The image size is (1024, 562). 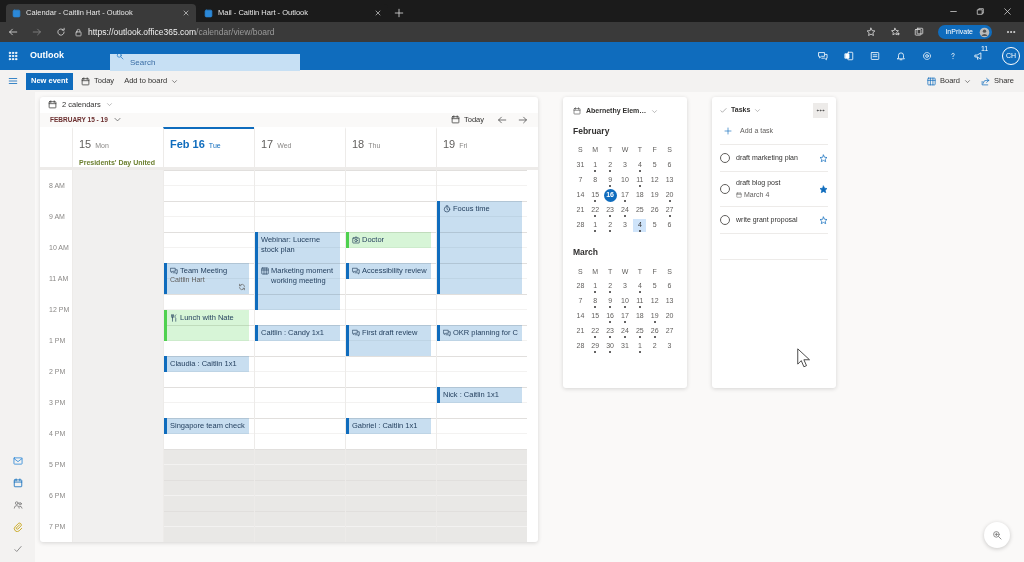 I want to click on app-launcher-icon, so click(x=13, y=56).